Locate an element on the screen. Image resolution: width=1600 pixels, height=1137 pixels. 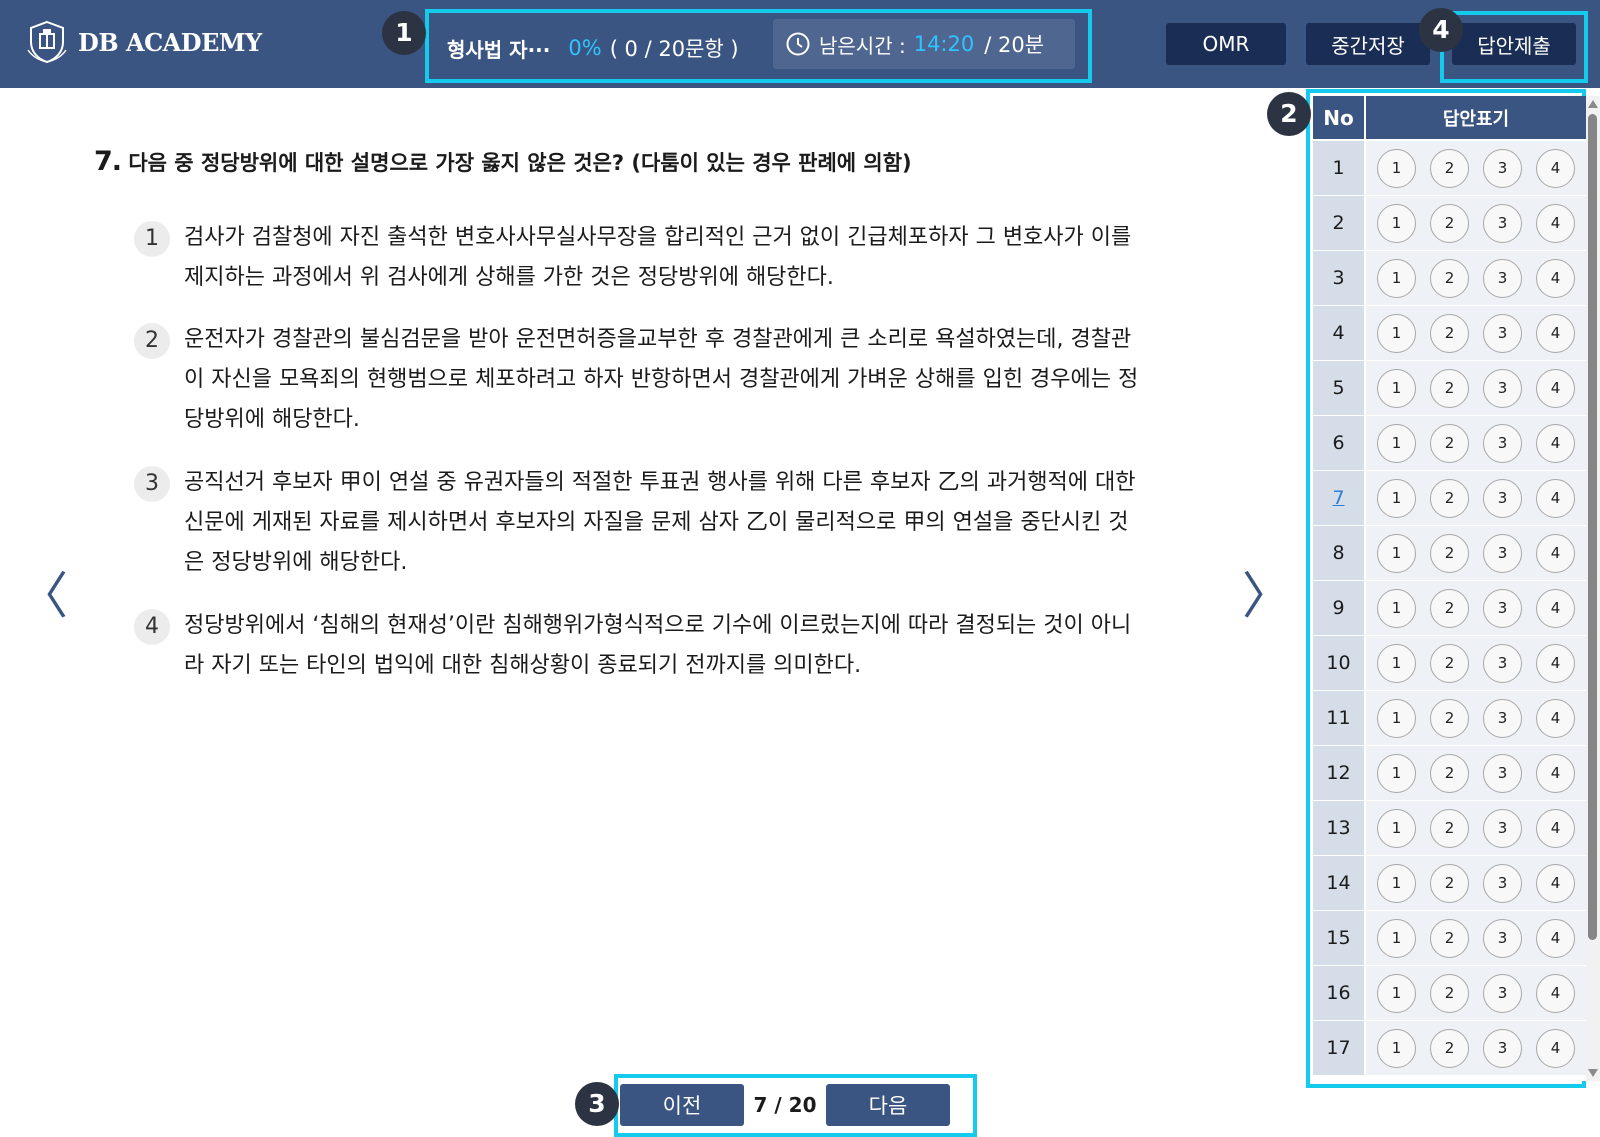
answer-sheet-scrollbar is located at coordinates (1593, 588).